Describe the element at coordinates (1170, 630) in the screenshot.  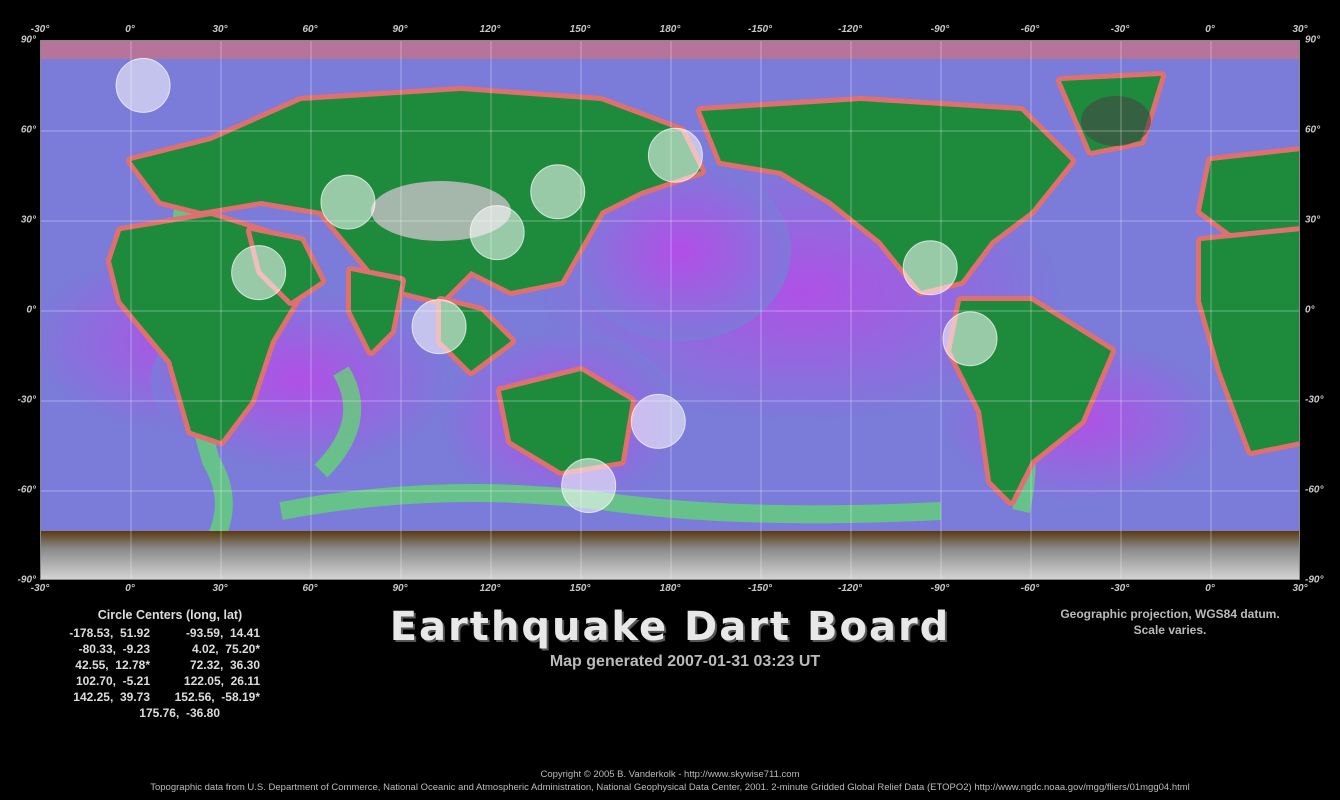
I see `projection-line-2: Scale varies.` at that location.